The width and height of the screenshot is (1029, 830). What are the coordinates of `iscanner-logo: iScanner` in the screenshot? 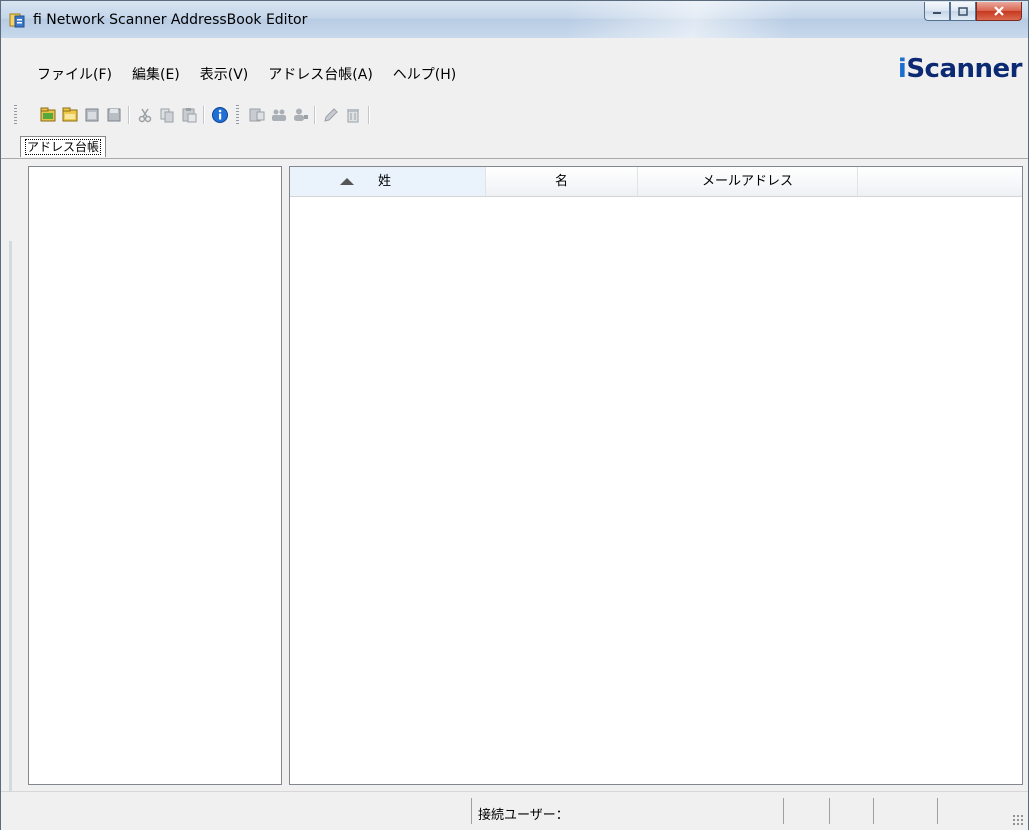 It's located at (960, 69).